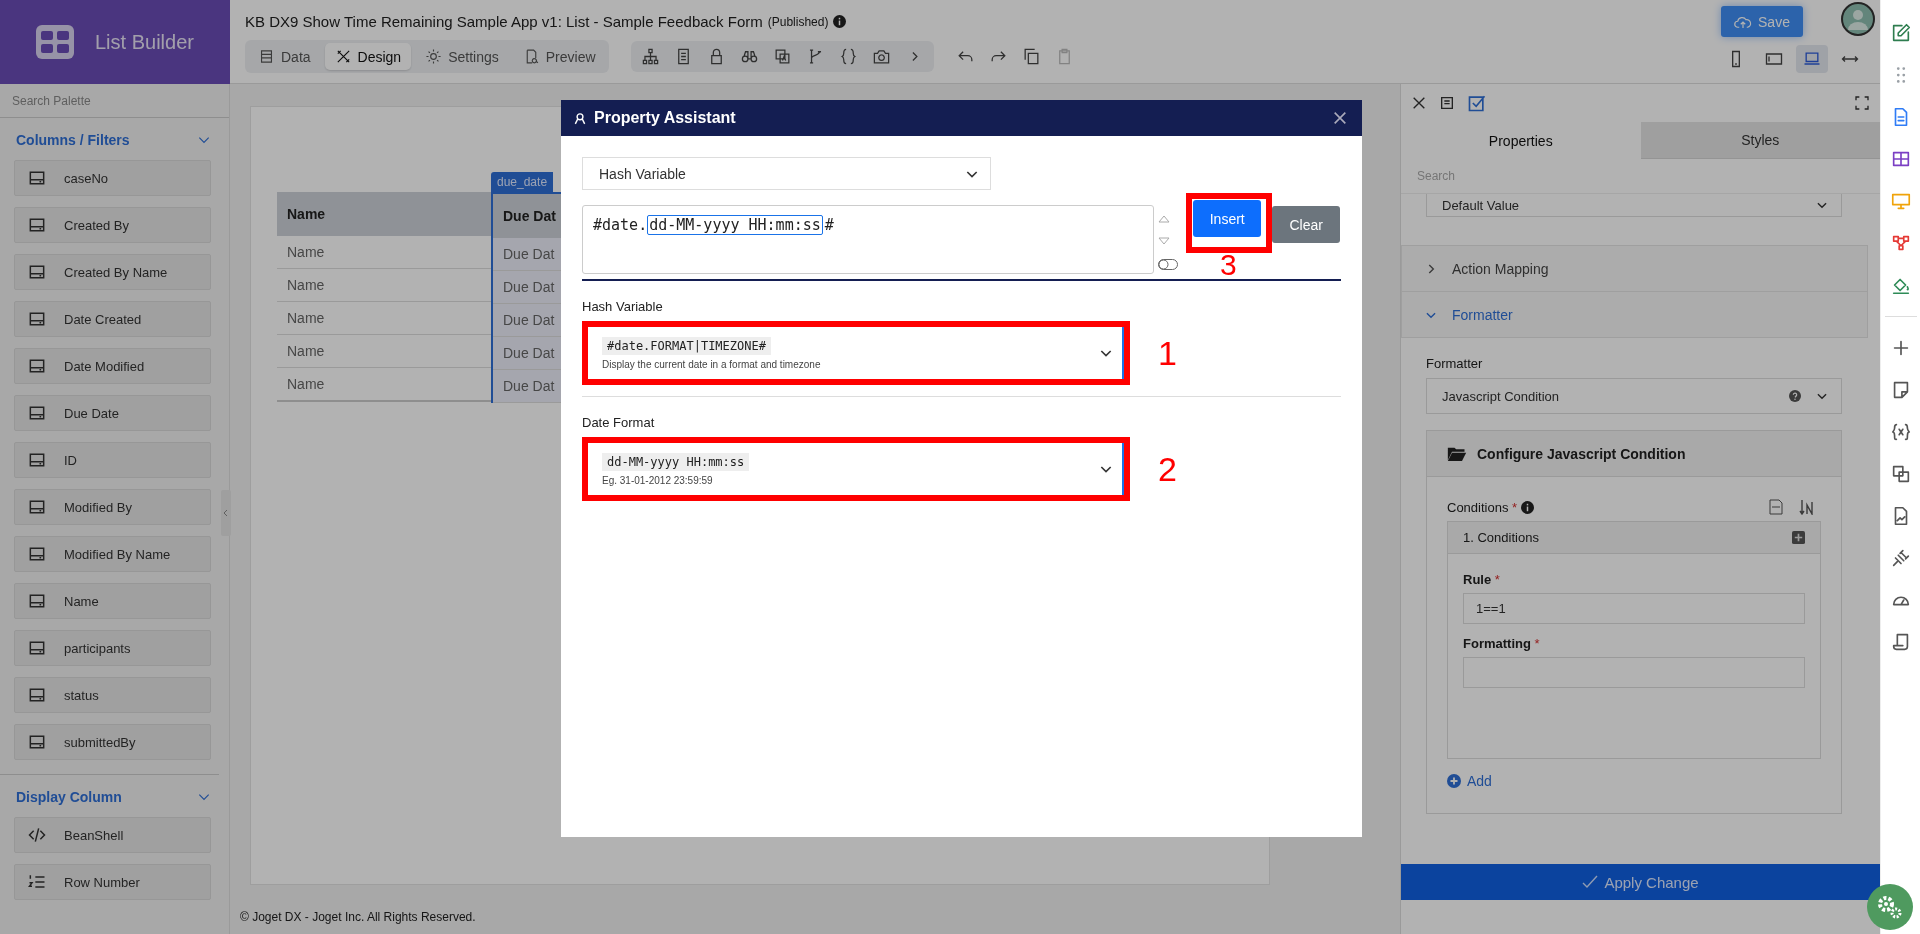  Describe the element at coordinates (650, 56) in the screenshot. I see `sitemap-icon` at that location.